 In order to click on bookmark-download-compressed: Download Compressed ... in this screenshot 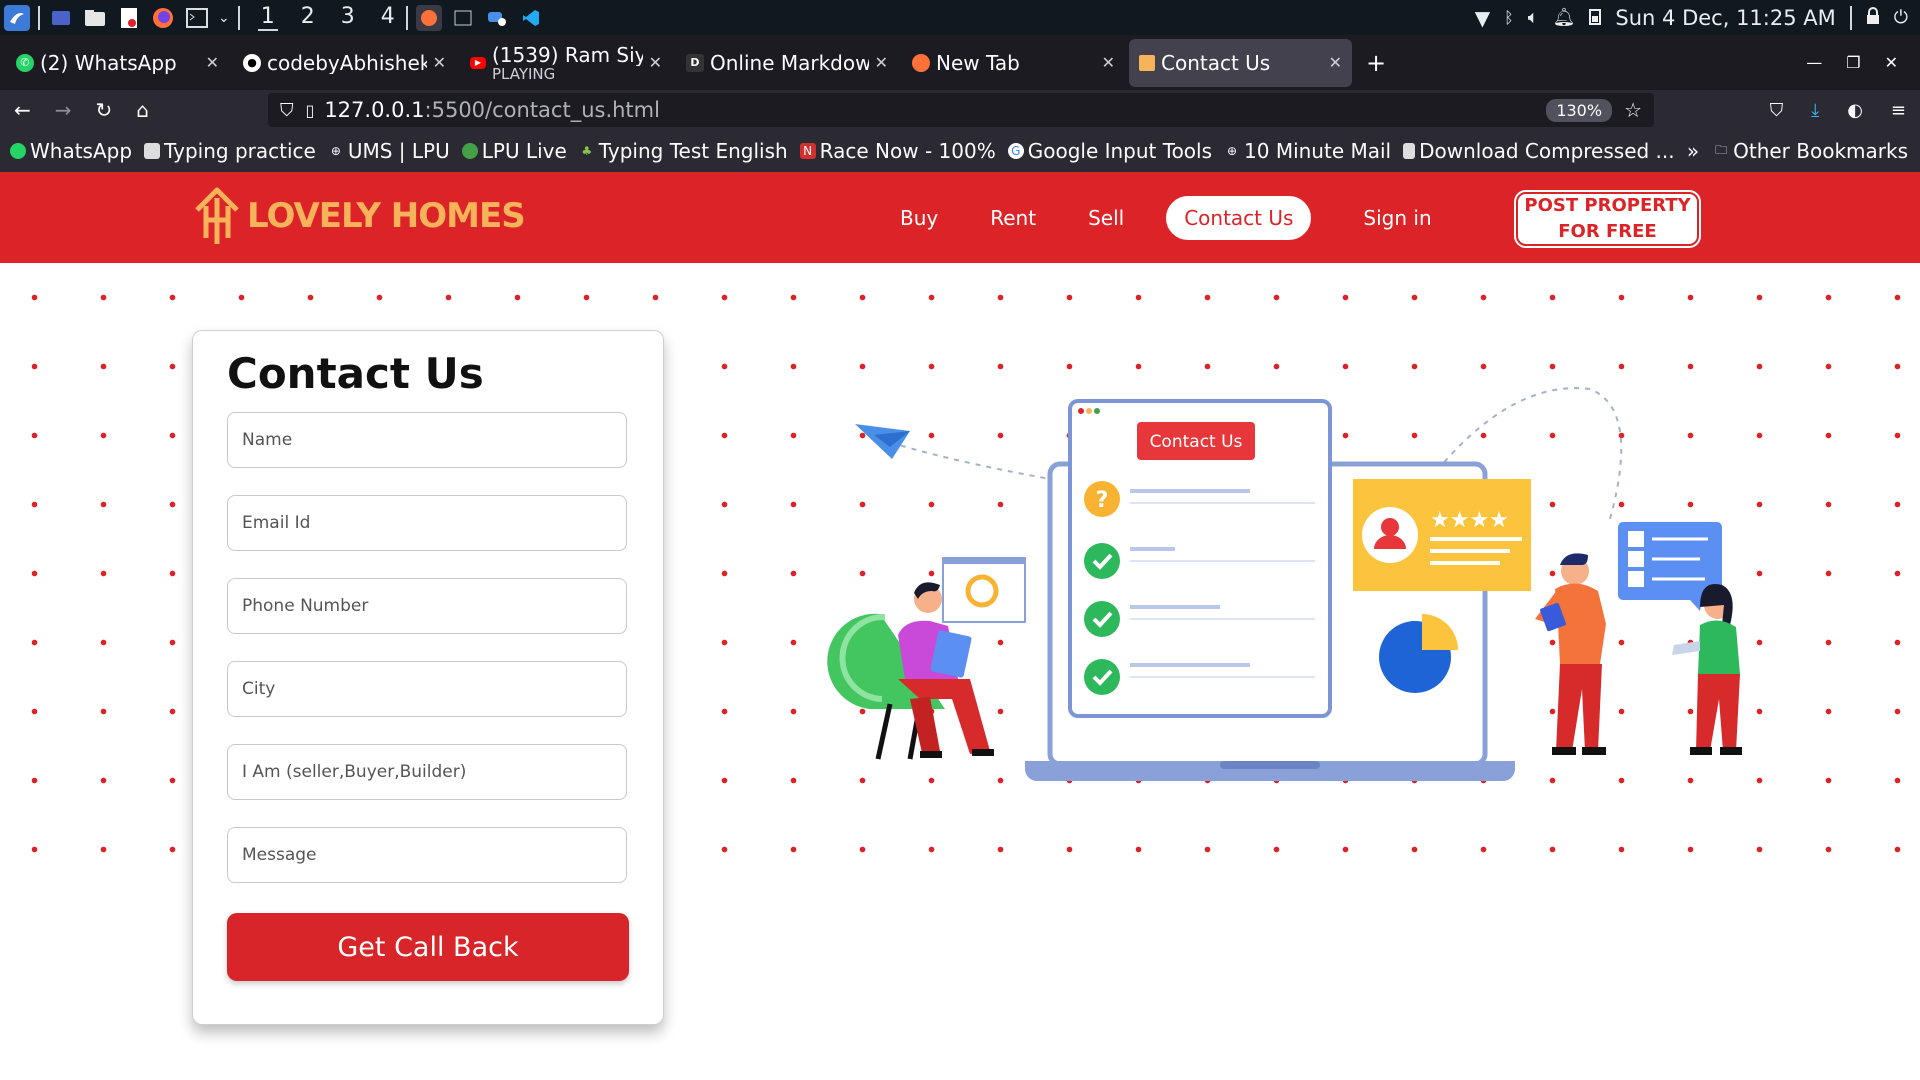, I will do `click(1539, 151)`.